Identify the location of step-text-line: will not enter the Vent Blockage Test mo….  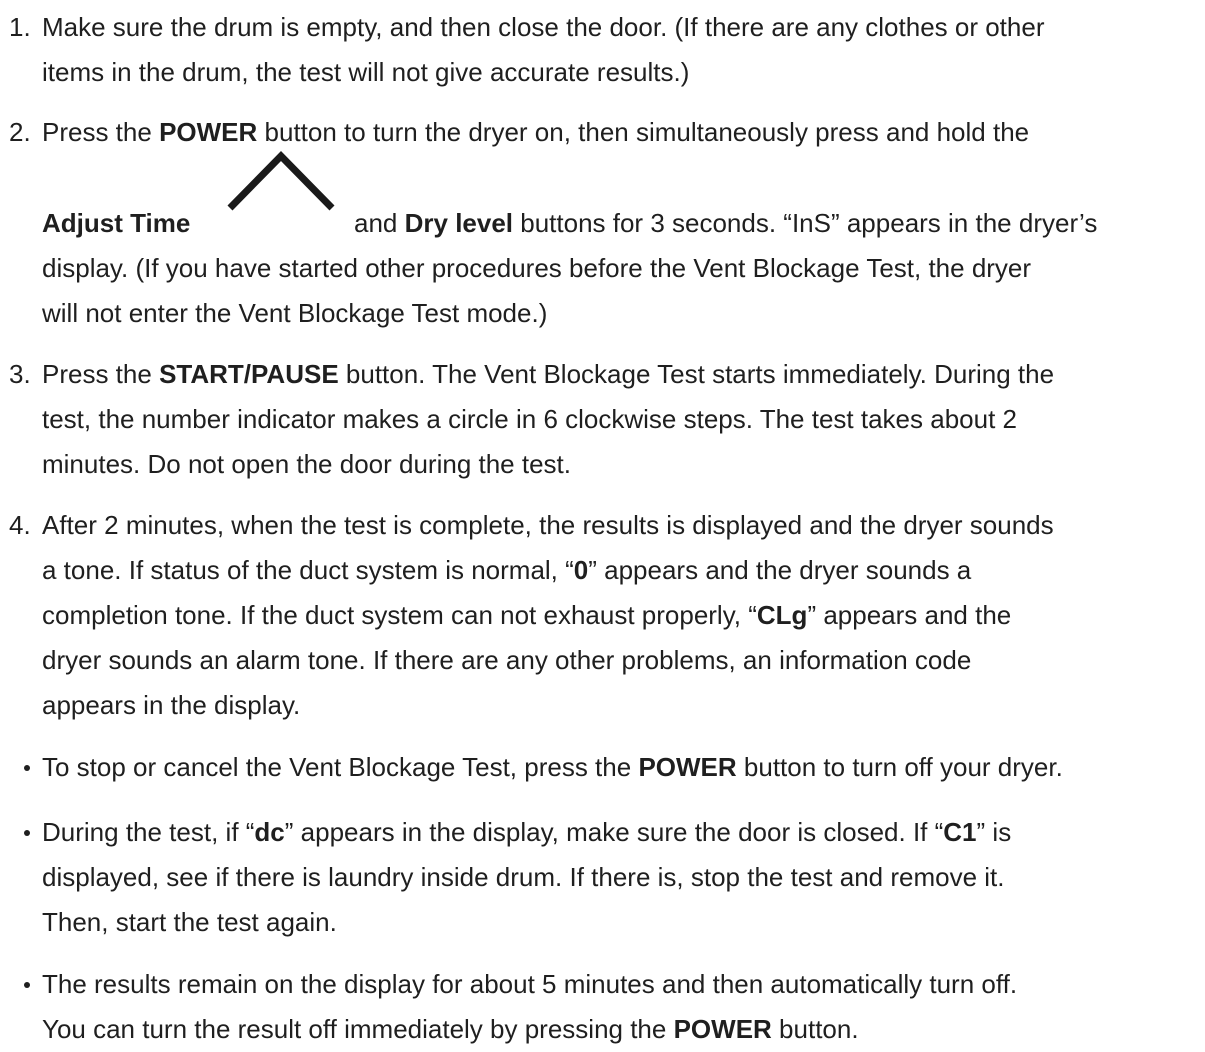
(295, 313).